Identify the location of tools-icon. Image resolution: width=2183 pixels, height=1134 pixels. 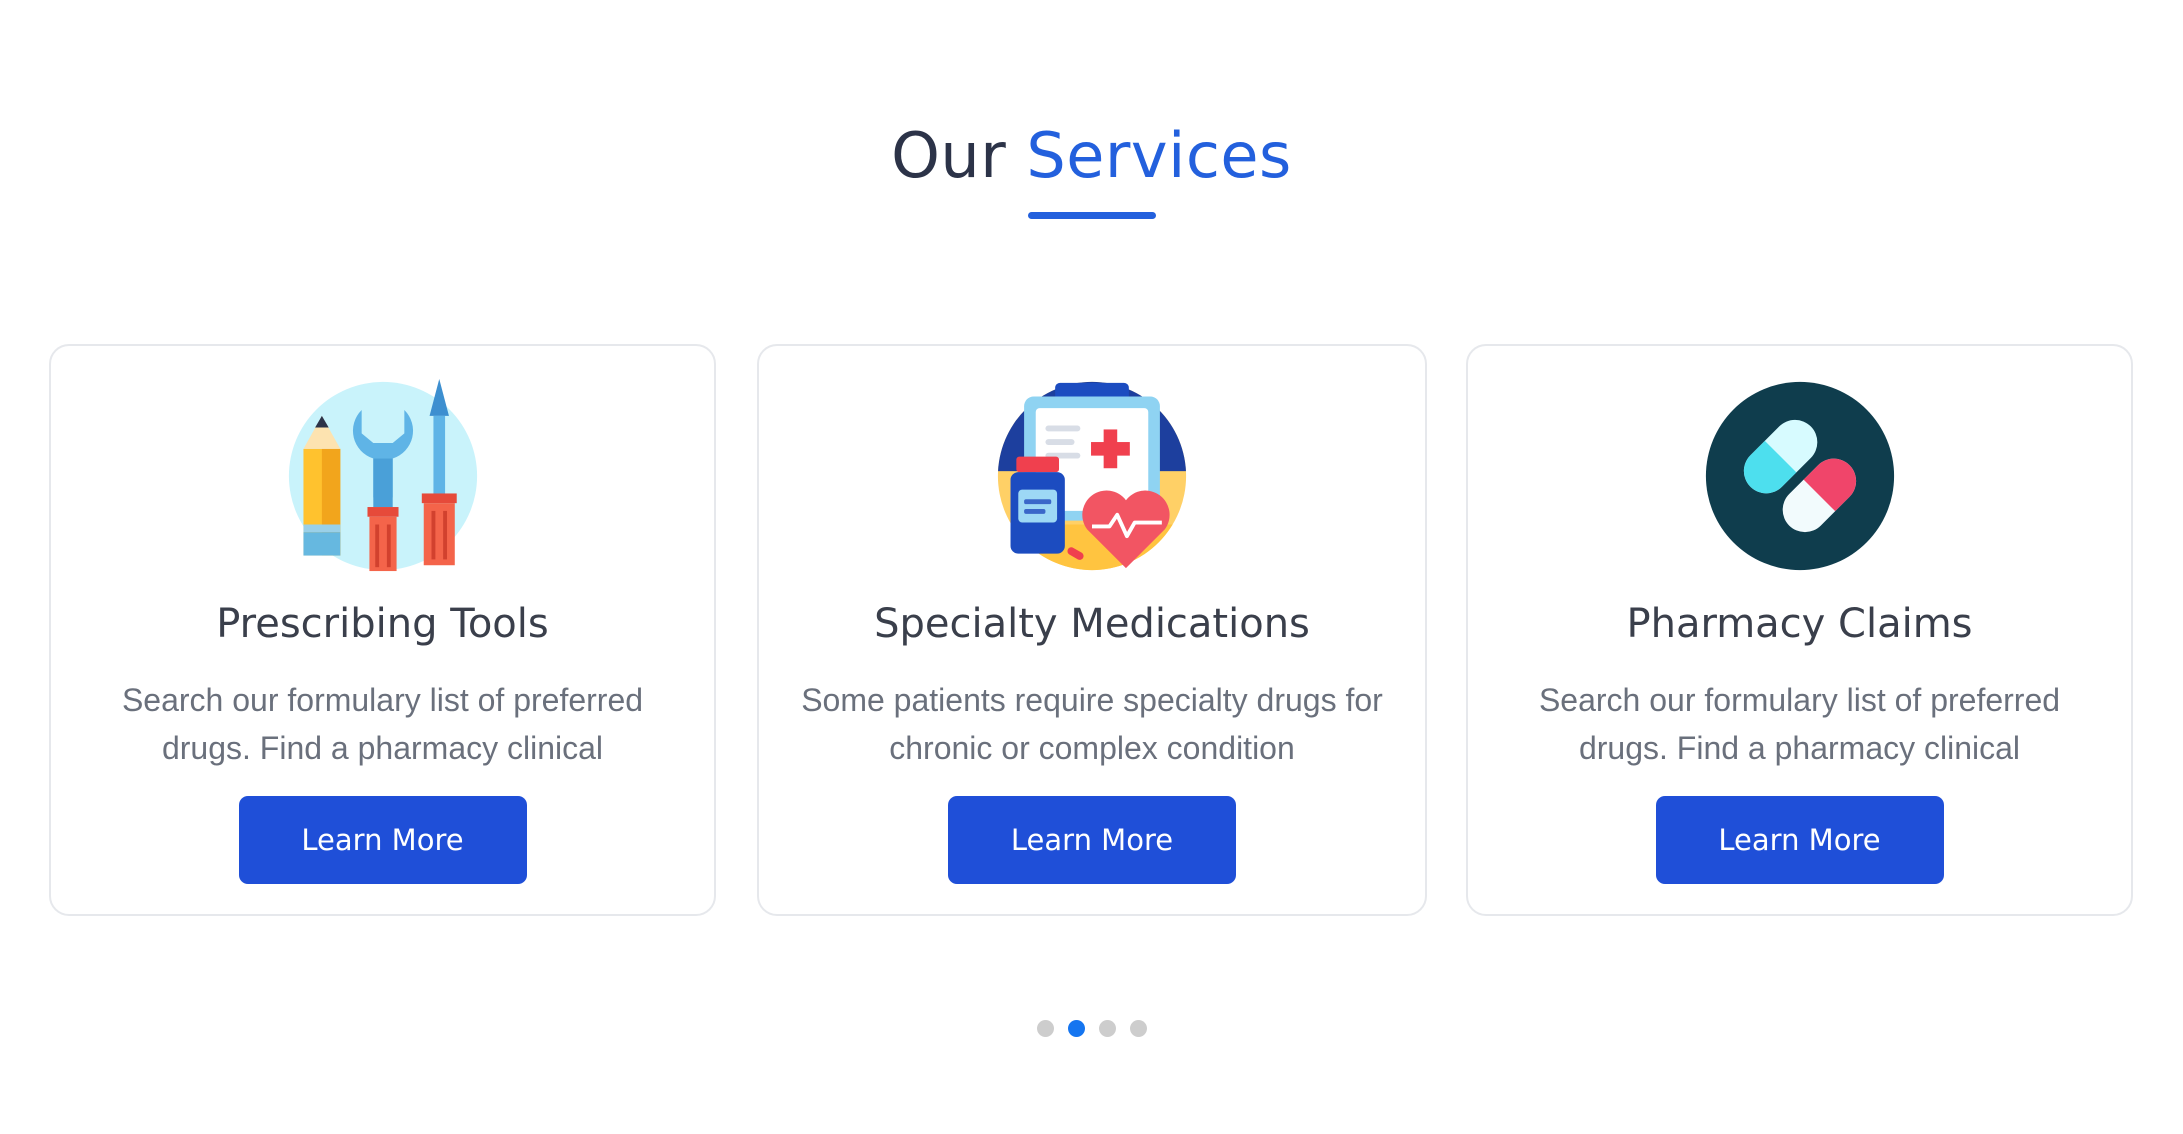
(383, 476).